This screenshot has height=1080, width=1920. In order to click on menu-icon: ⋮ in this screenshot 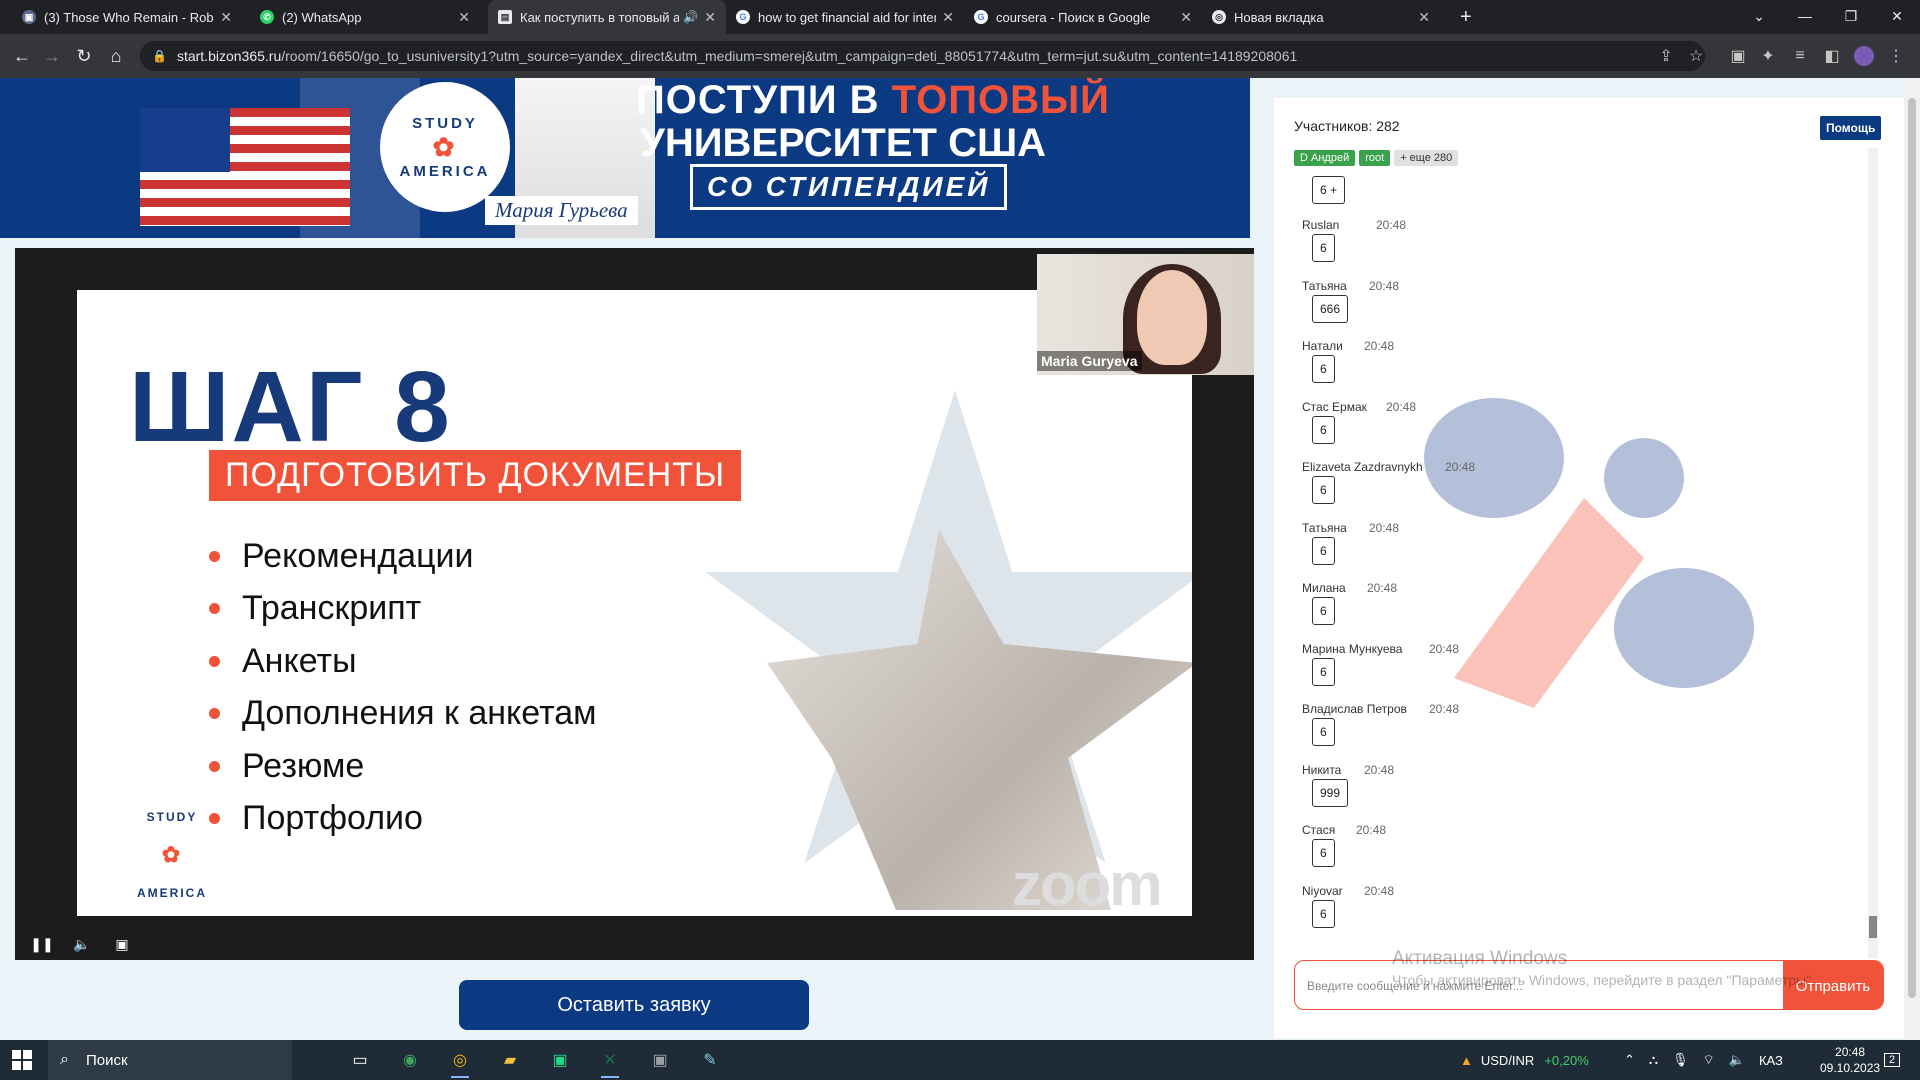, I will do `click(1896, 56)`.